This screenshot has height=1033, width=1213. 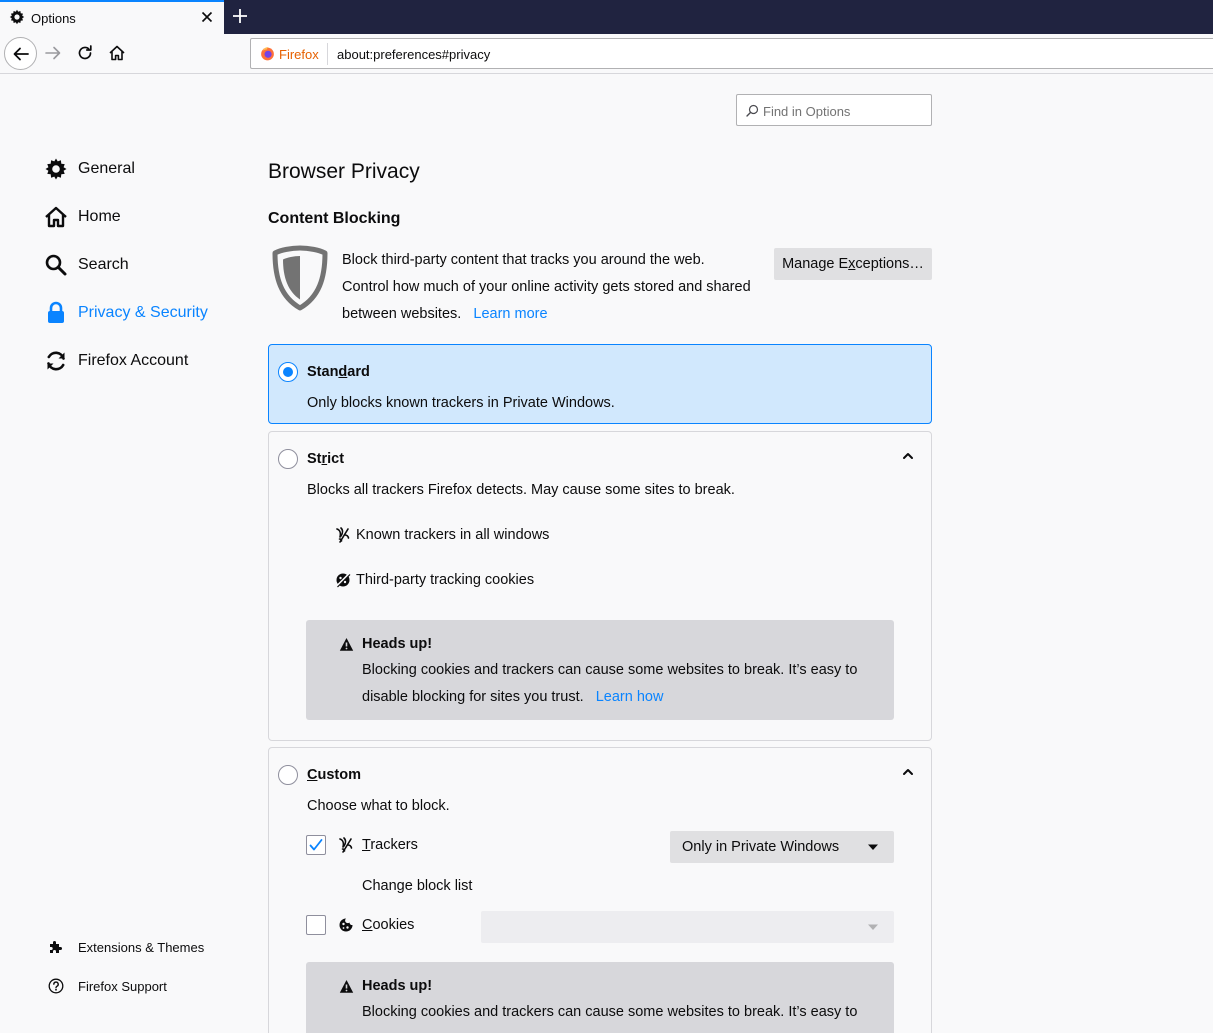 I want to click on button-label-part: Manage E, so click(x=815, y=264).